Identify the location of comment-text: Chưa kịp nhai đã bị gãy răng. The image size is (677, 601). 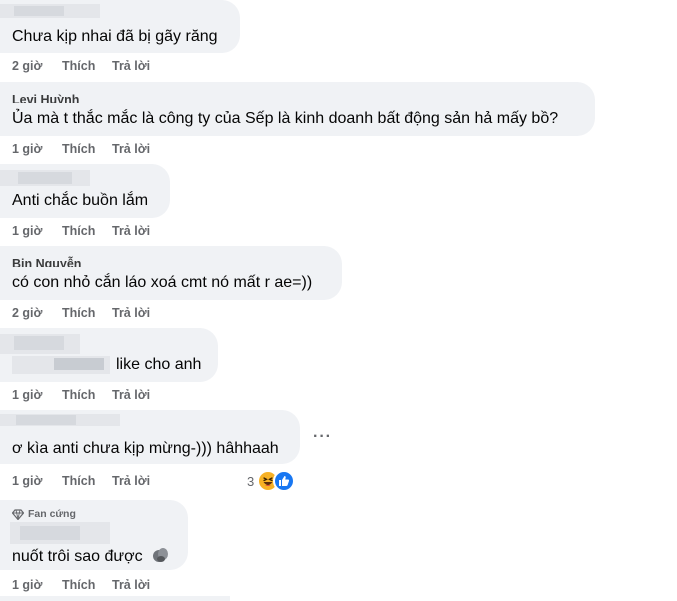
(115, 36).